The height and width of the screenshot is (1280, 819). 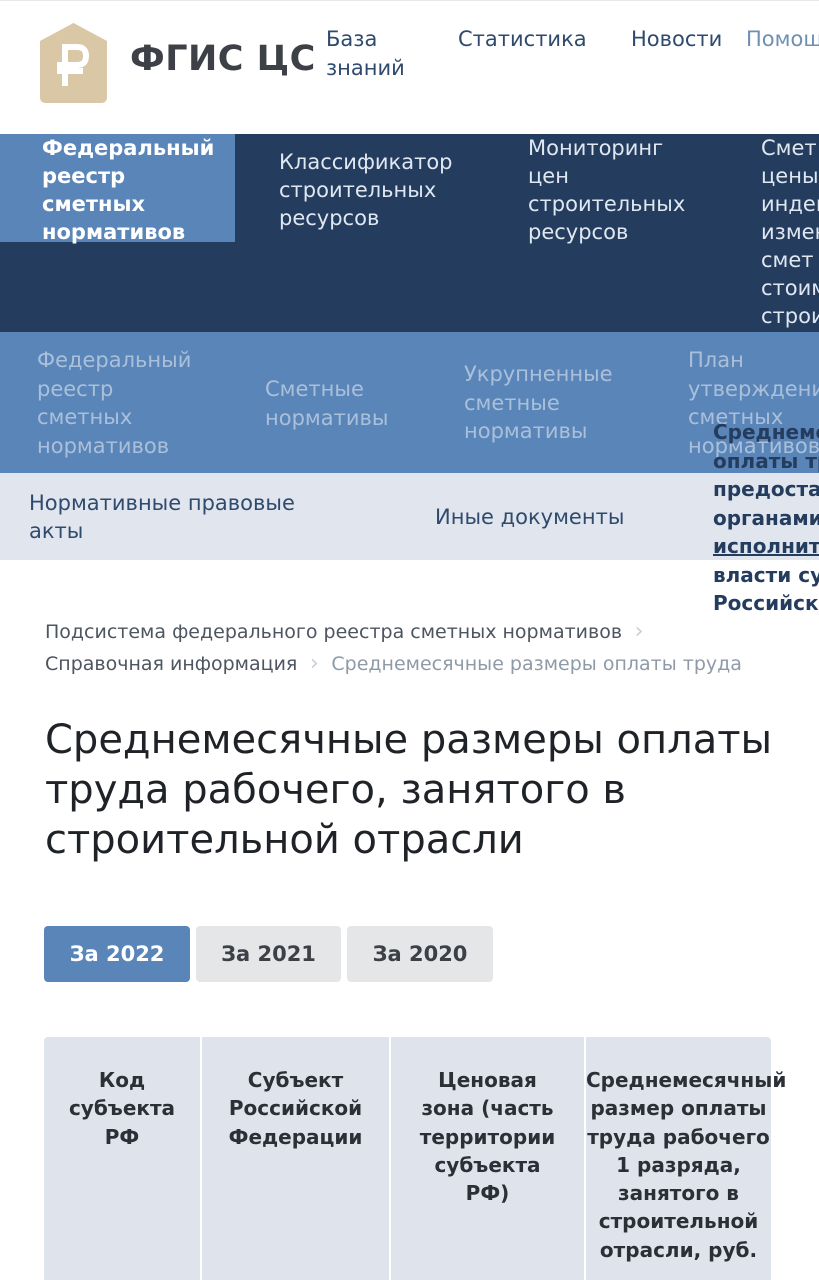 I want to click on topnav-label: знаний, so click(x=365, y=68).